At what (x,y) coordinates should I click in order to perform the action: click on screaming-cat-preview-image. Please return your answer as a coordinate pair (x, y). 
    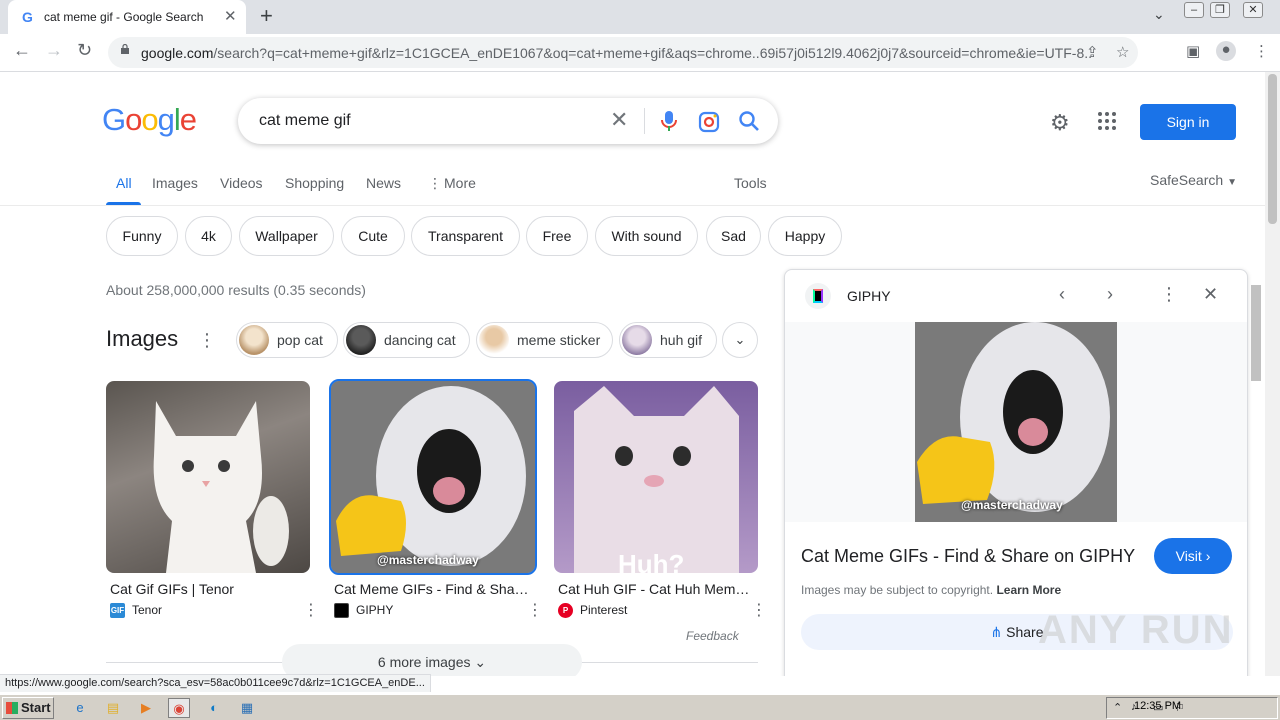
    Looking at the image, I should click on (1016, 422).